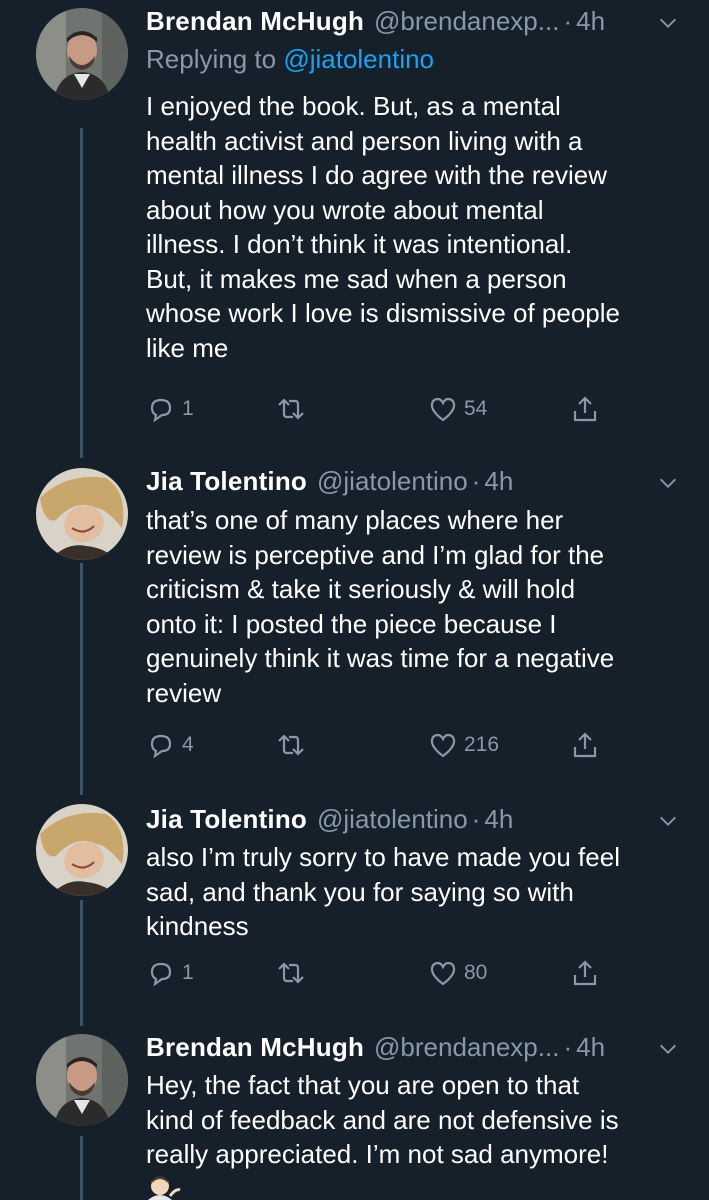 This screenshot has width=709, height=1200. I want to click on reply-count: 4, so click(188, 744).